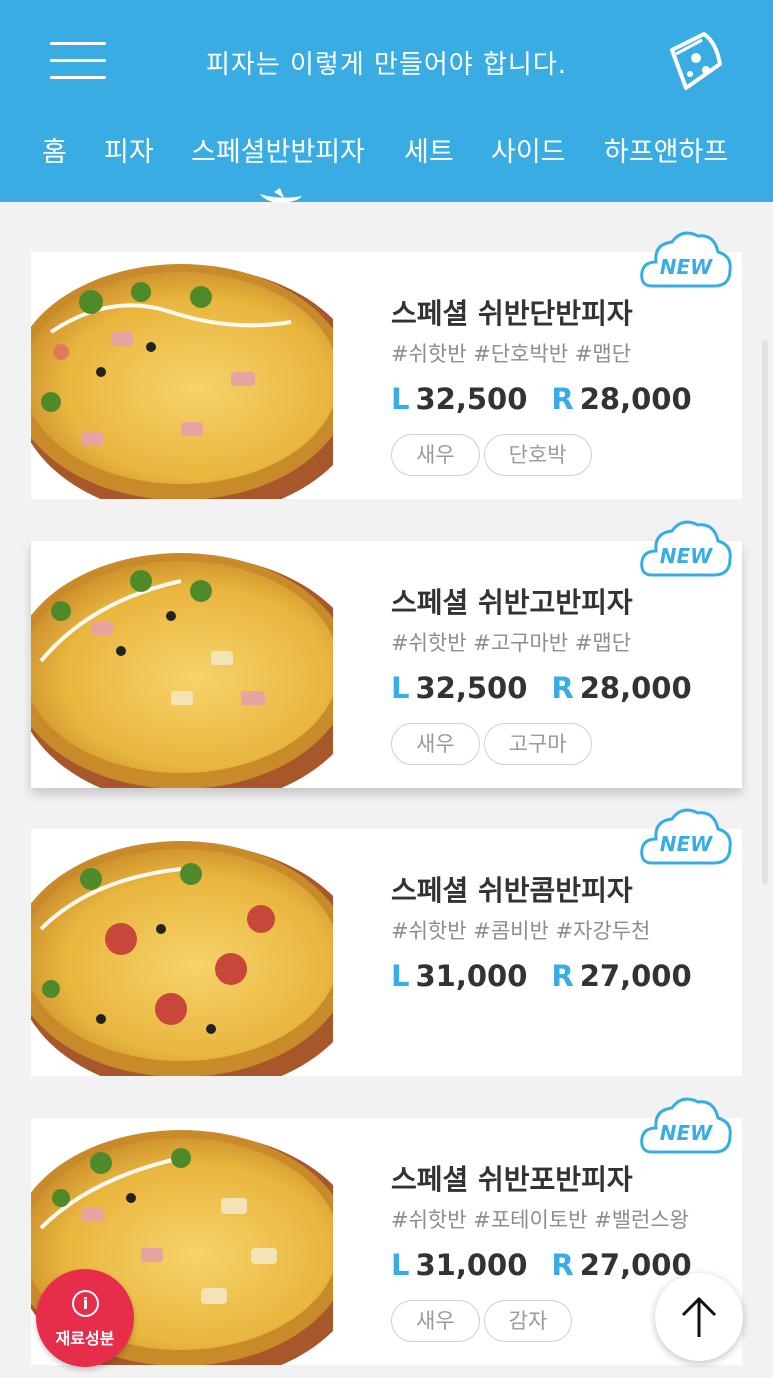 This screenshot has height=1378, width=773. Describe the element at coordinates (528, 1321) in the screenshot. I see `ingredient-chip: 감자` at that location.